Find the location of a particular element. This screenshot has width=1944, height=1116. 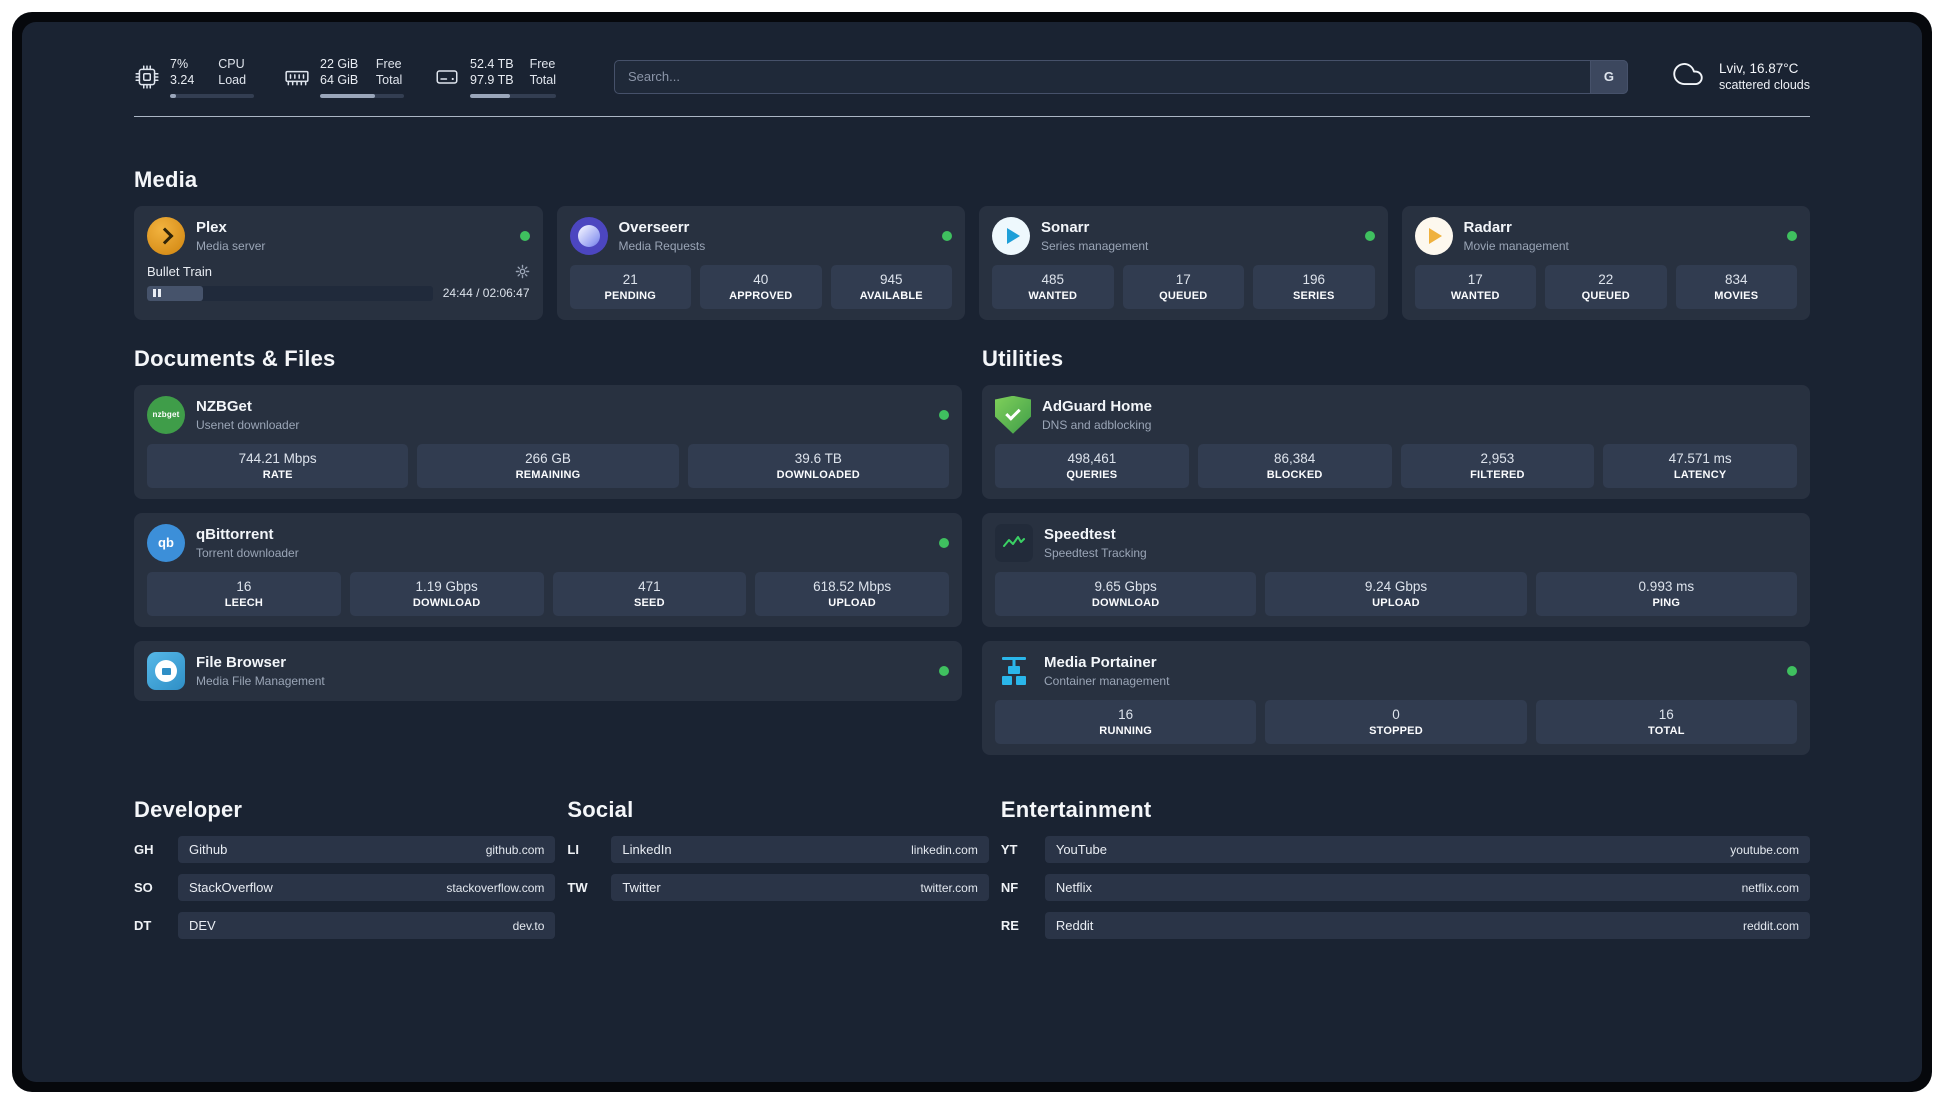

search-bar: G is located at coordinates (1120, 76).